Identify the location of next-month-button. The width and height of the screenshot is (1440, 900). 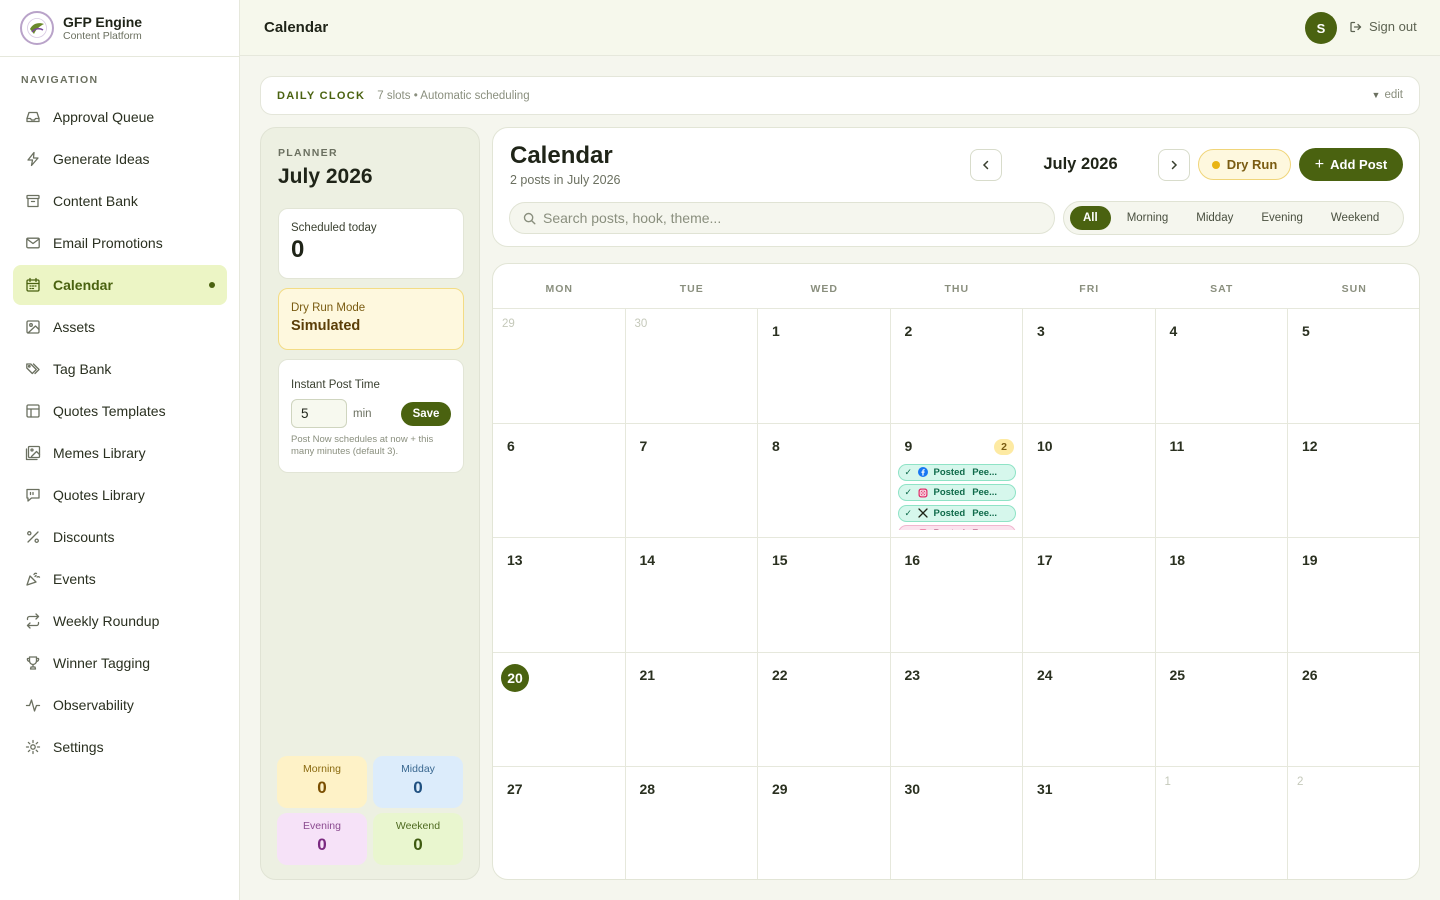
(1174, 165).